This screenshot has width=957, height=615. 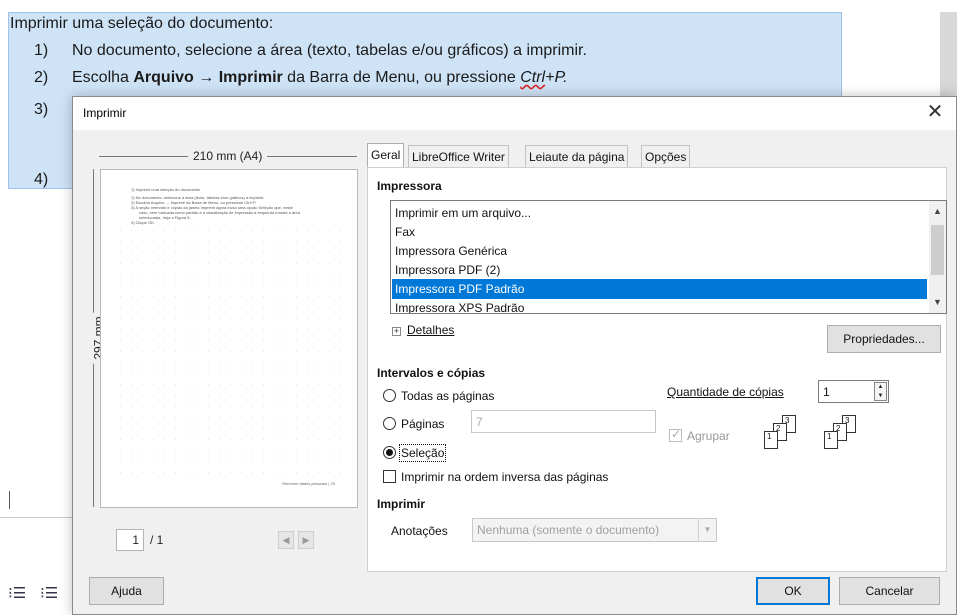 What do you see at coordinates (659, 305) in the screenshot?
I see `printer-option: Impressora XPS Padrão` at bounding box center [659, 305].